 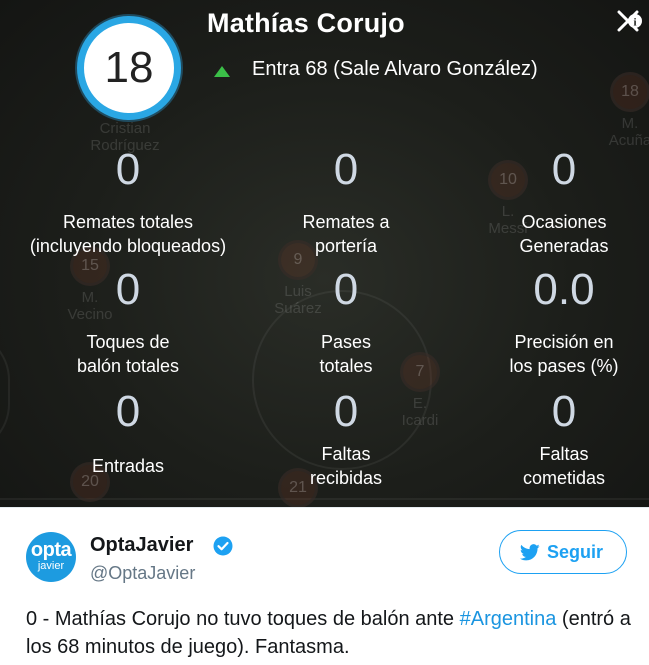 I want to click on background-player-name: Cristian, so click(x=125, y=128).